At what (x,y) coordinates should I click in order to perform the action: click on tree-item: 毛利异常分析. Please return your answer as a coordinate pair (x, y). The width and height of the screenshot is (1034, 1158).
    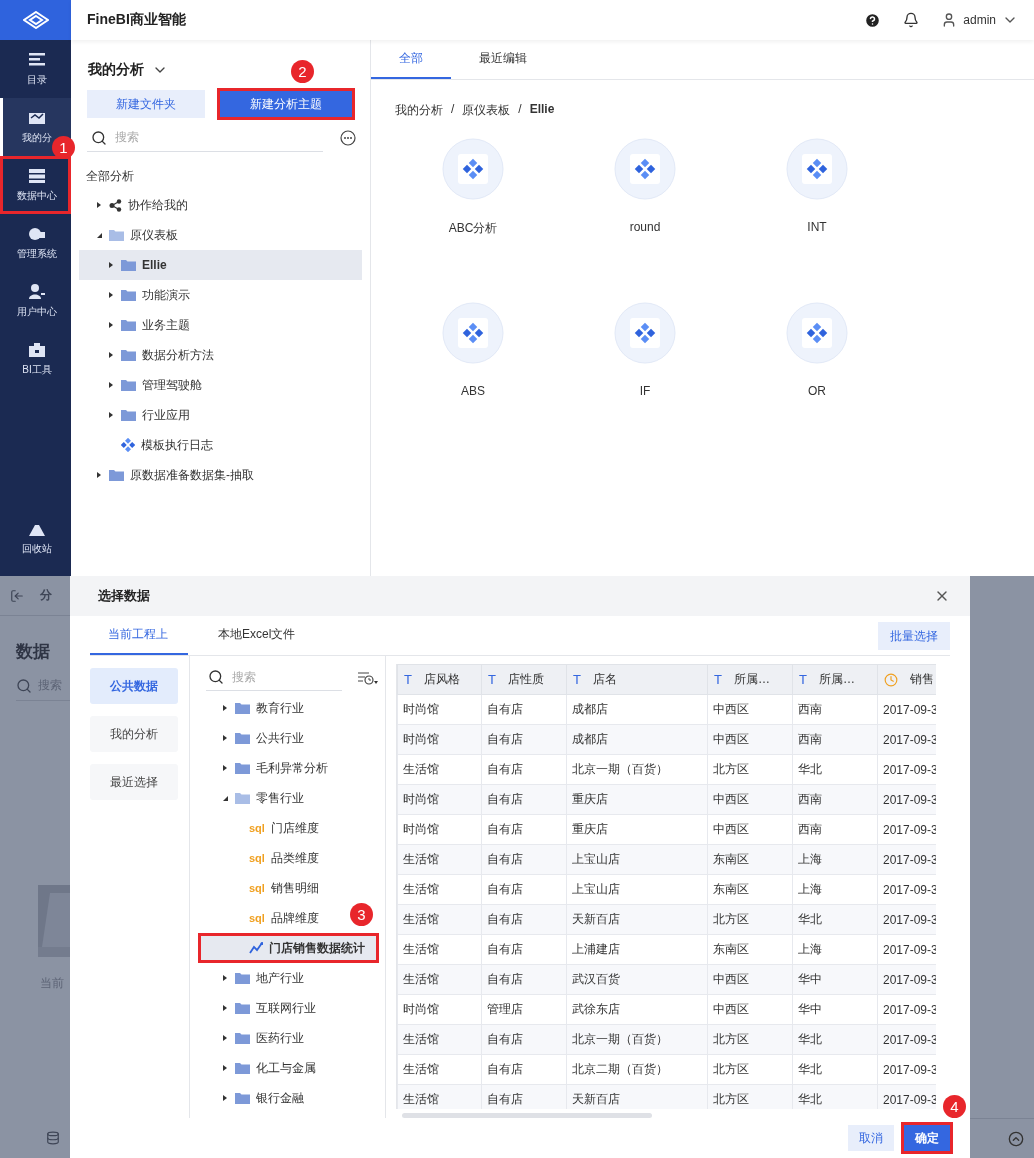
    Looking at the image, I should click on (263, 768).